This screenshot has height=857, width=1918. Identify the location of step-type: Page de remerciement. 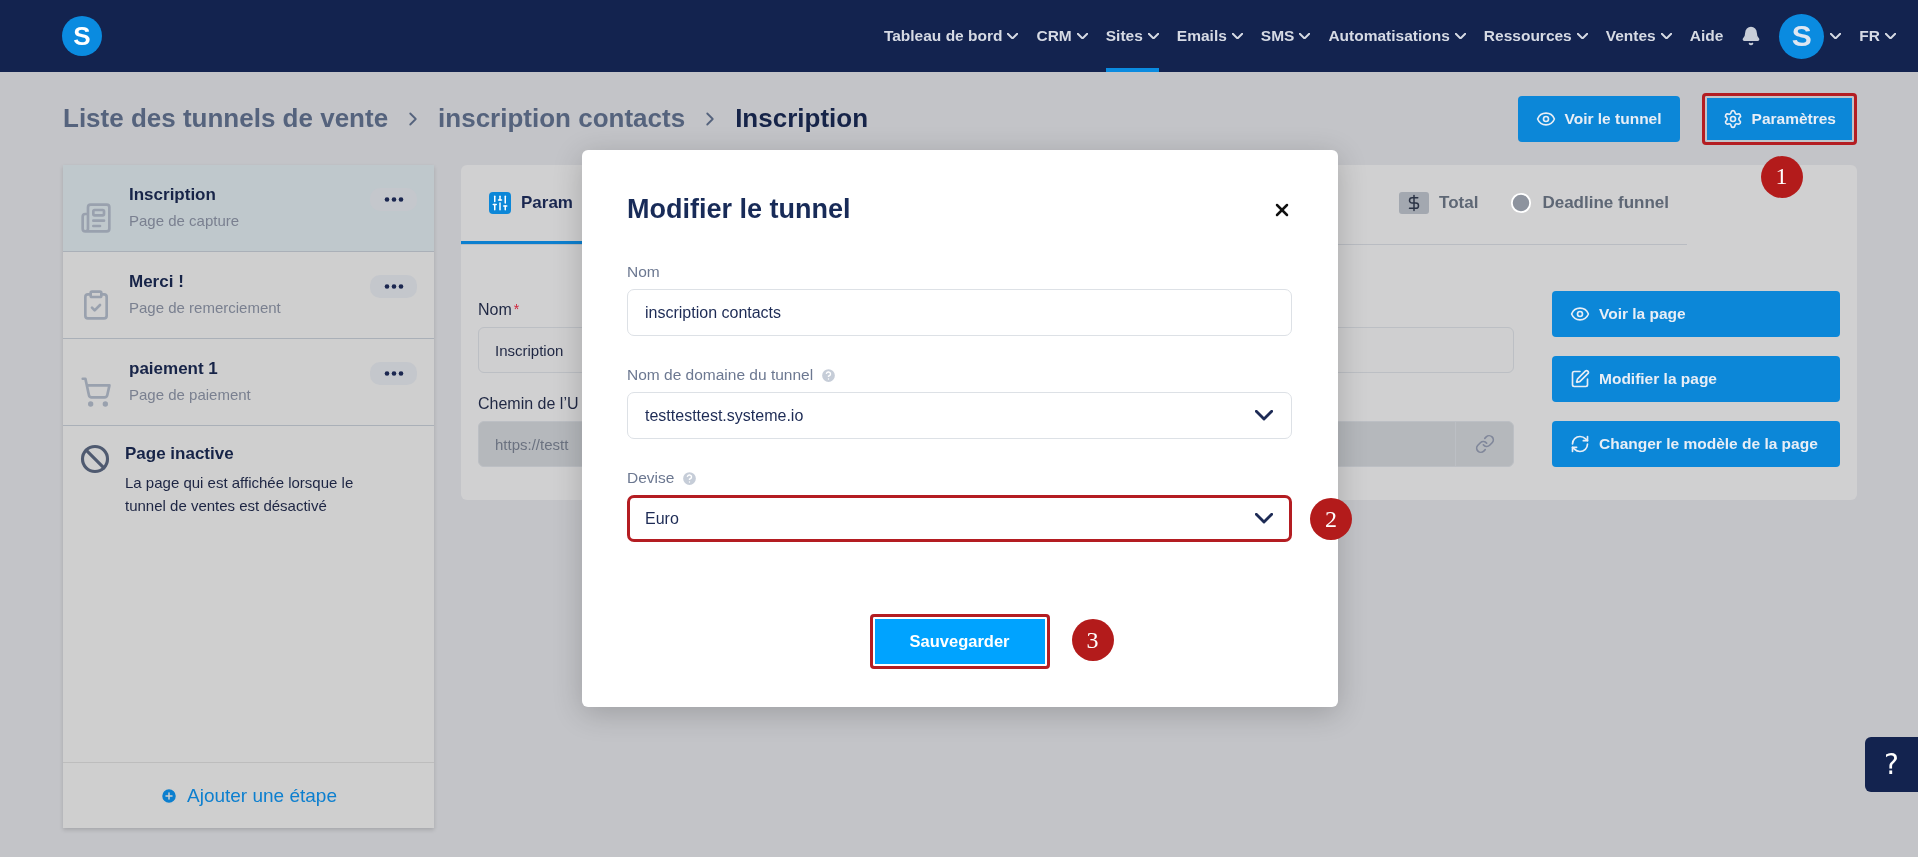
(205, 307).